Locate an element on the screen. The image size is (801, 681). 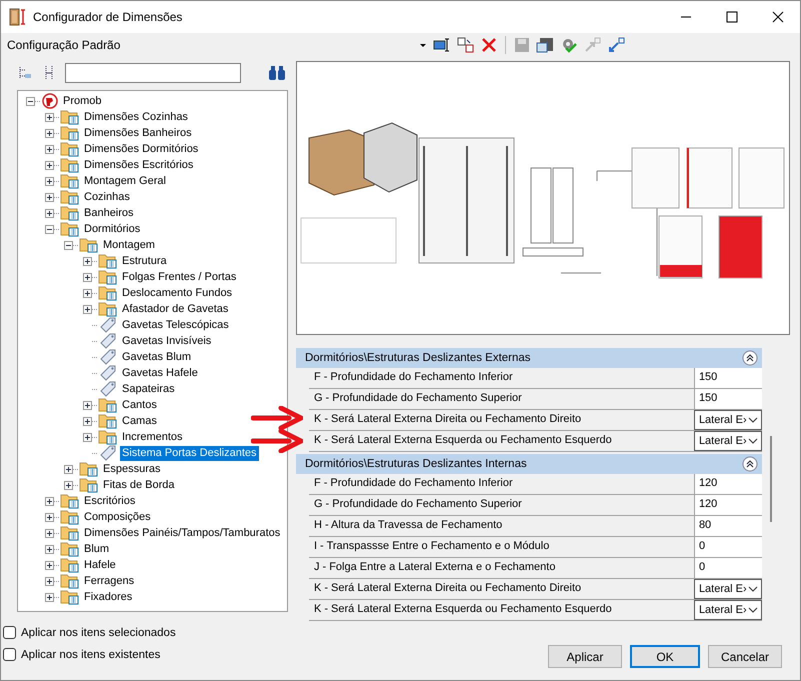
delete-icon is located at coordinates (489, 45).